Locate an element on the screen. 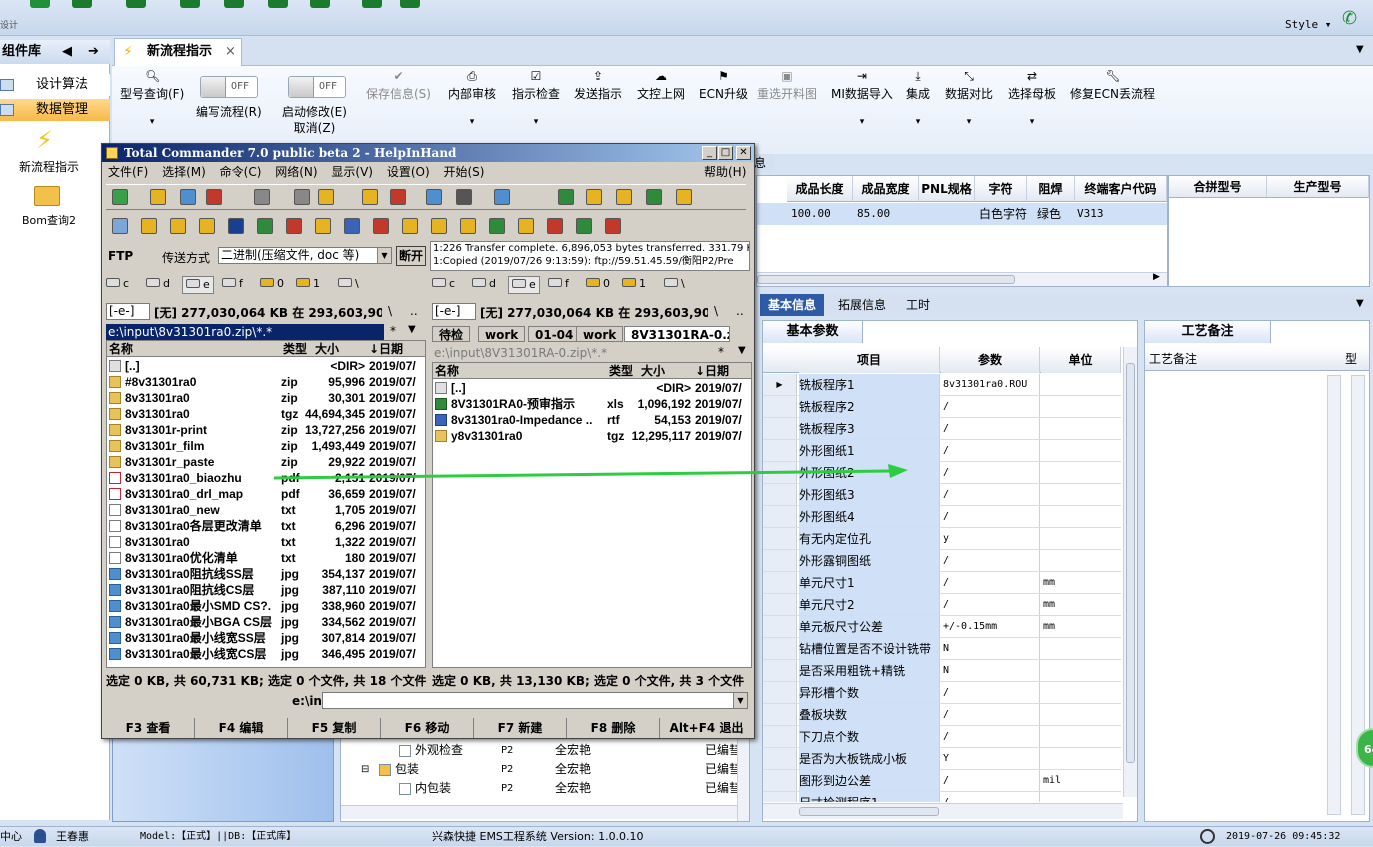  param-row: 图形到边公差 / mil is located at coordinates (942, 781).